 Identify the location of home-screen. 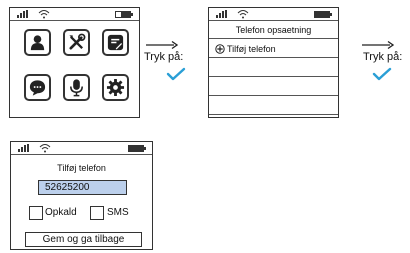
(74, 62).